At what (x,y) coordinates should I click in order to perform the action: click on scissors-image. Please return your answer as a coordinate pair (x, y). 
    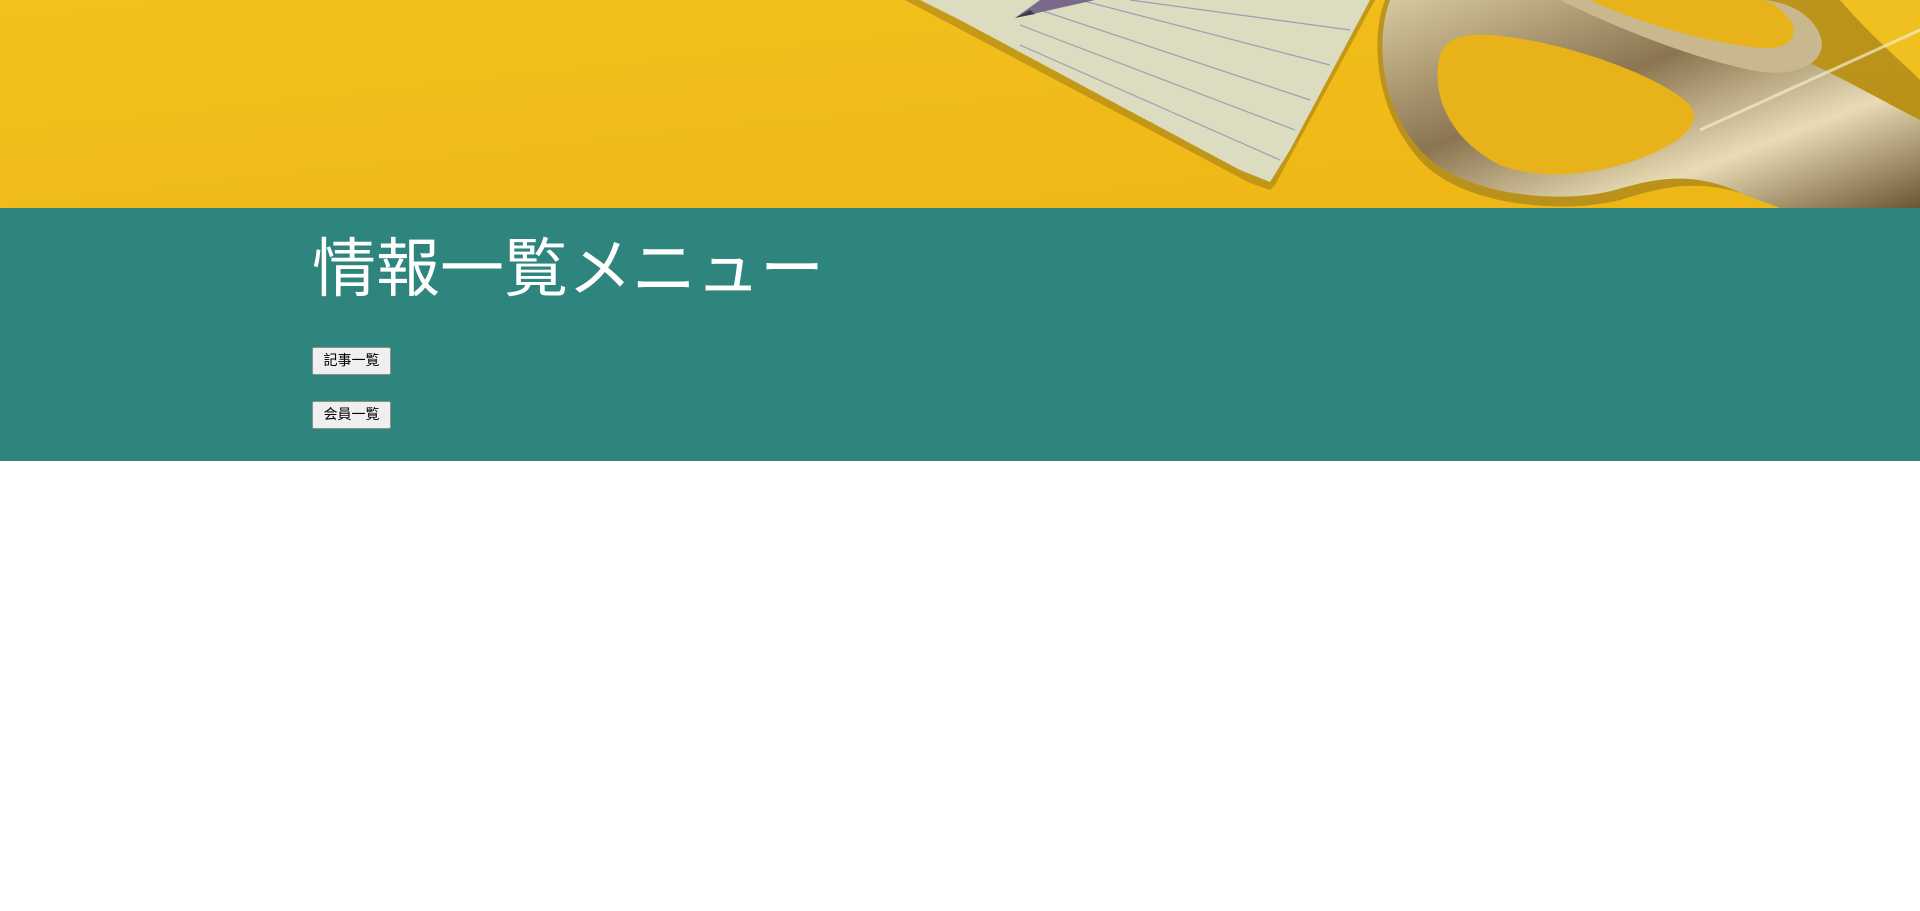
    Looking at the image, I should click on (1648, 104).